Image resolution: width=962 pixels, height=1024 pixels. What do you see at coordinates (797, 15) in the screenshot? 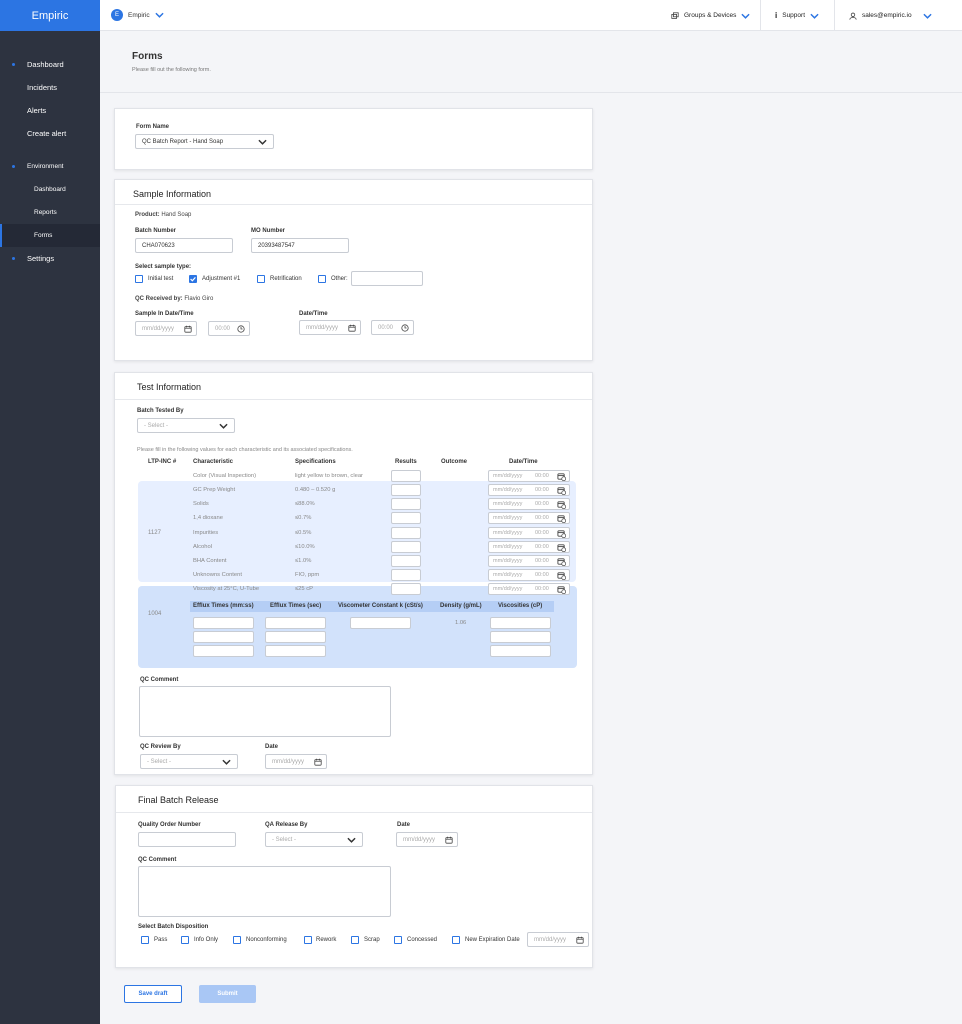
I see `support-menu: i Support` at bounding box center [797, 15].